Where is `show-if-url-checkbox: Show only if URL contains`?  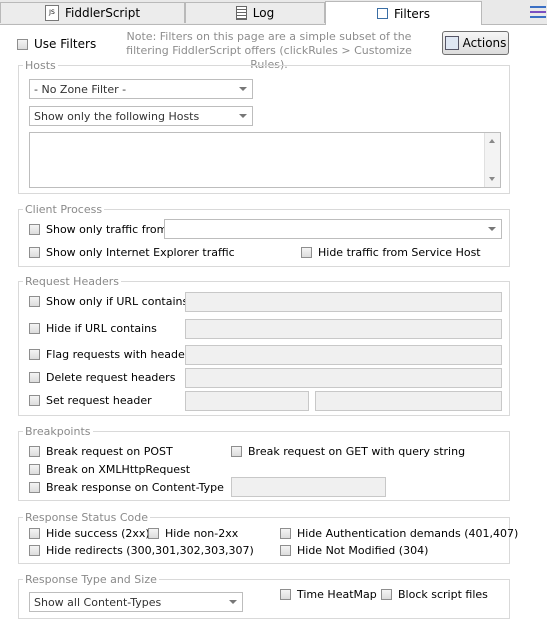
show-if-url-checkbox: Show only if URL contains is located at coordinates (108, 301).